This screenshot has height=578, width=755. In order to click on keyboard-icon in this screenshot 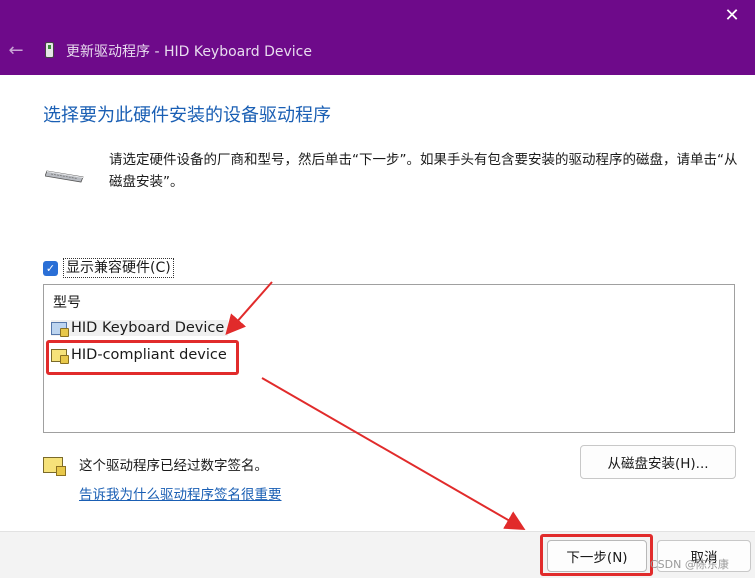, I will do `click(64, 176)`.